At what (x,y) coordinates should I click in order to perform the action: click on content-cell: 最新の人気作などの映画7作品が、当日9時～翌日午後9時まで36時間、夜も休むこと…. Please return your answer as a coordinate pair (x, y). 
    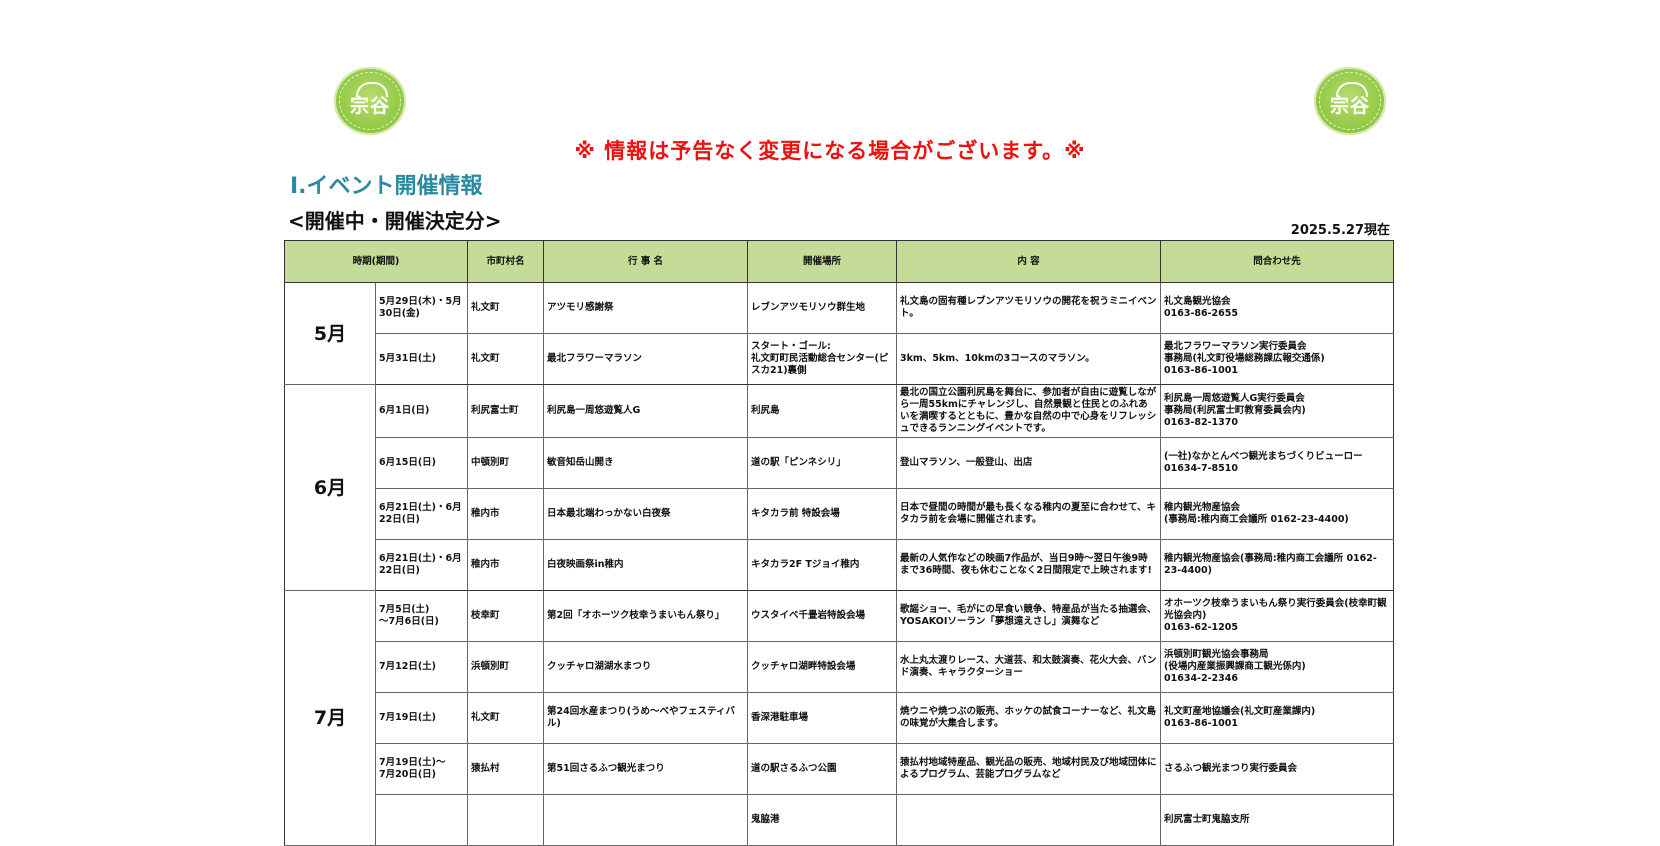
    Looking at the image, I should click on (1028, 565).